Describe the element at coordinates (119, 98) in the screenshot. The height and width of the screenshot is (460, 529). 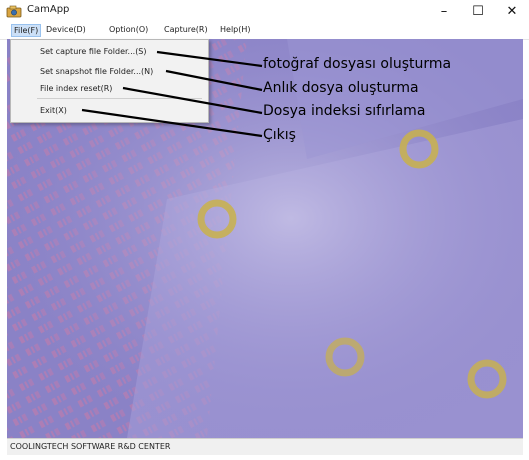
I see `menu-separator` at that location.